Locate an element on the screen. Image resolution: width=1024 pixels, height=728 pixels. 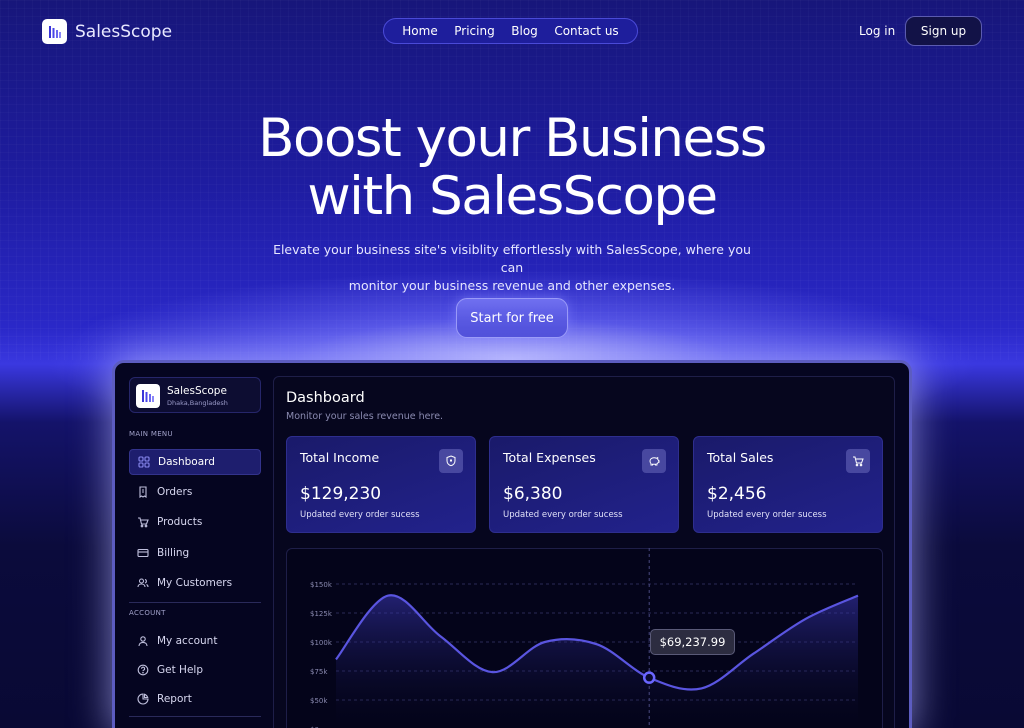
stat-card-value: $6,380 is located at coordinates (533, 494).